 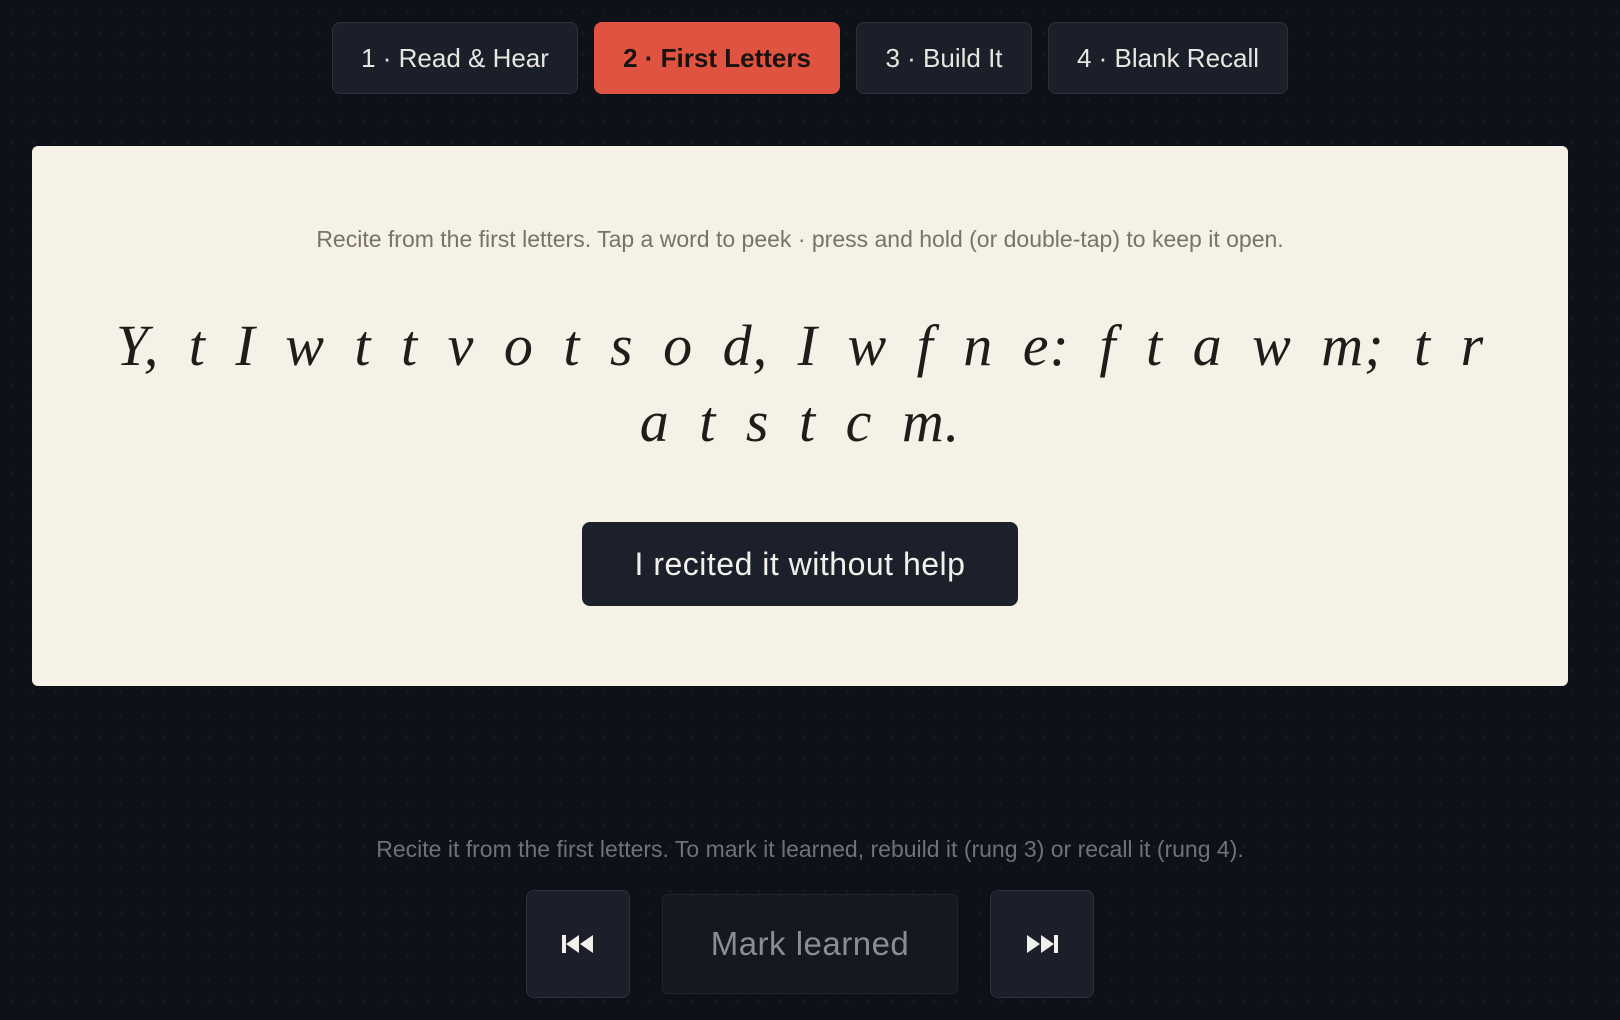 I want to click on letter-word: e:, so click(x=1046, y=345).